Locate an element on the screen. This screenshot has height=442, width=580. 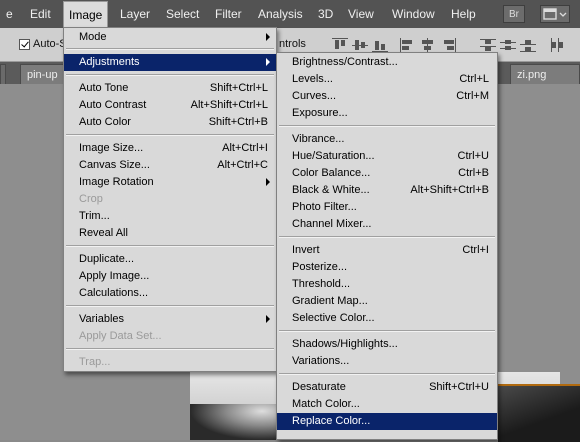
auto-tone-label: Auto Tone is located at coordinates (104, 88).